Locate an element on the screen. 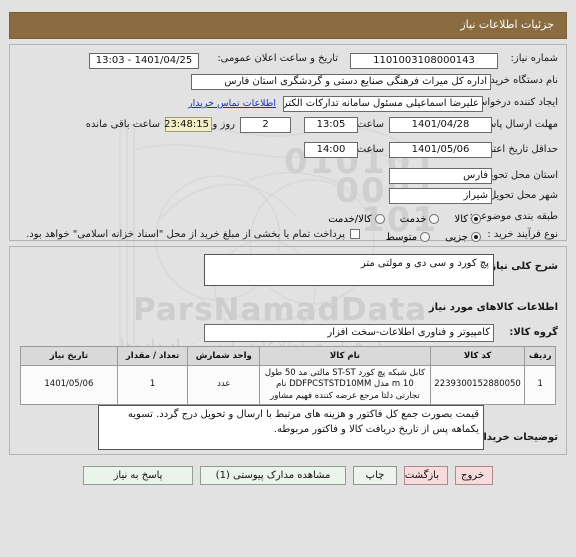 The height and width of the screenshot is (557, 576). need-number-value: 1101003108000143 is located at coordinates (424, 61).